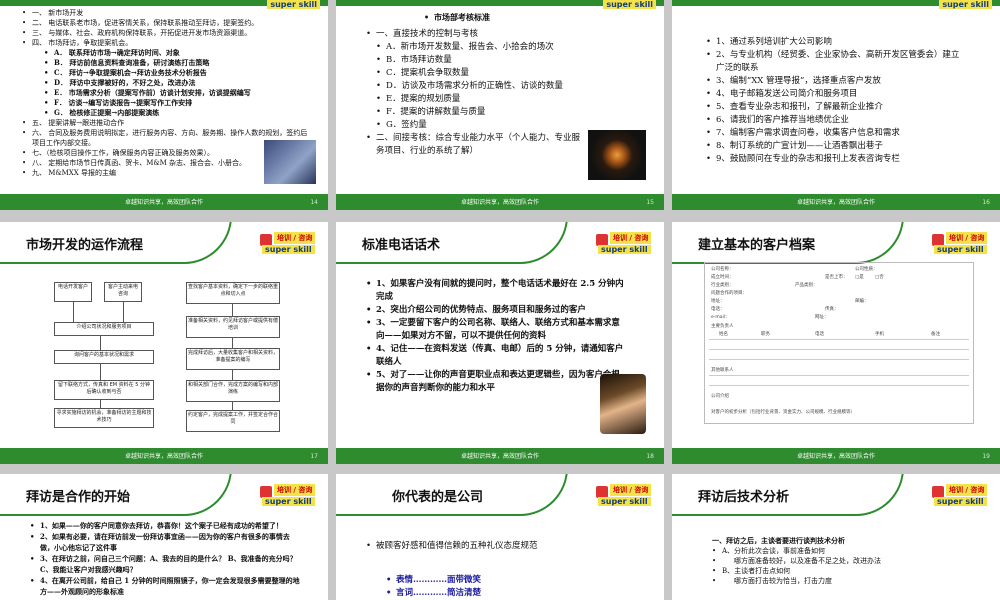  Describe the element at coordinates (836, 94) in the screenshot. I see `list-item: 4、电子邮箱发送公司简介和服务项目` at that location.